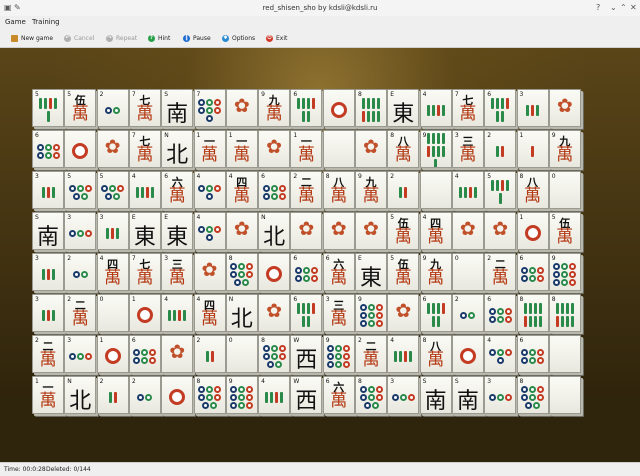 This screenshot has height=476, width=640. Describe the element at coordinates (500, 190) in the screenshot. I see `tile-bamboo-5: 5` at that location.